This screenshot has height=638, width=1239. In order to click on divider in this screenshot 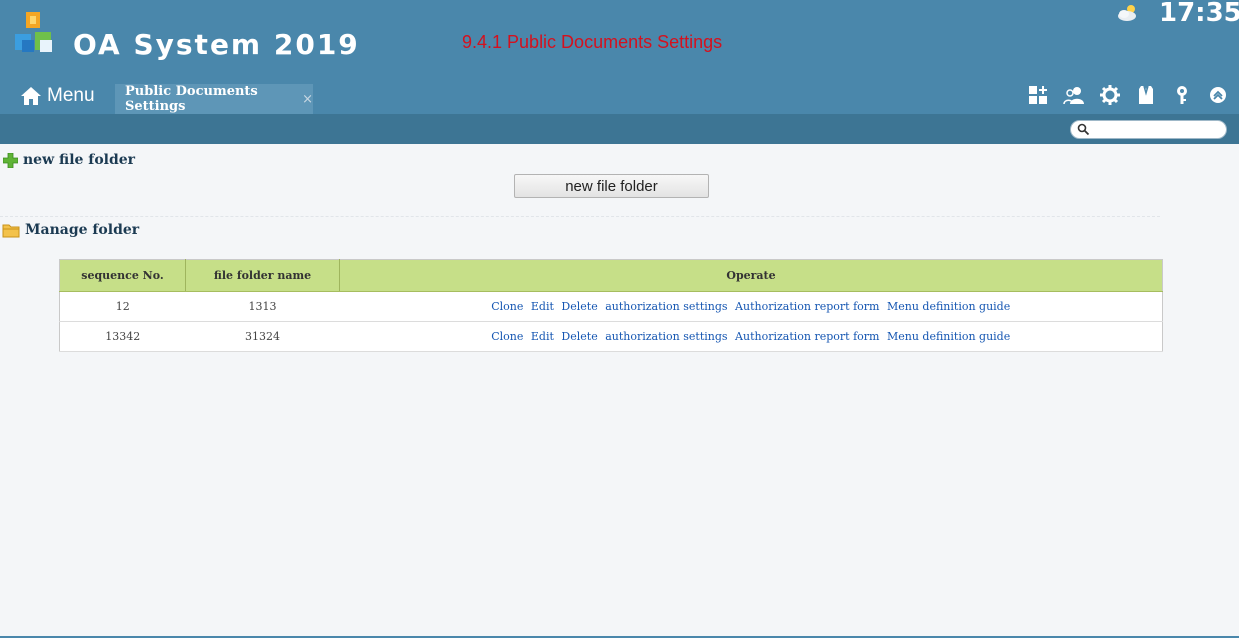, I will do `click(580, 216)`.